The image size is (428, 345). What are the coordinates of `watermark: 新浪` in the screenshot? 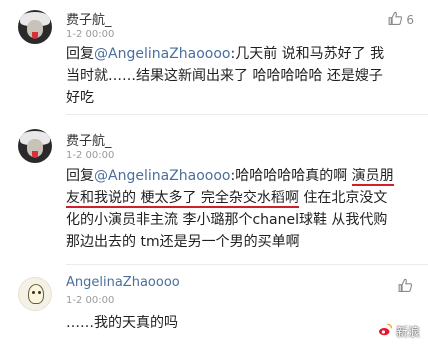 It's located at (398, 331).